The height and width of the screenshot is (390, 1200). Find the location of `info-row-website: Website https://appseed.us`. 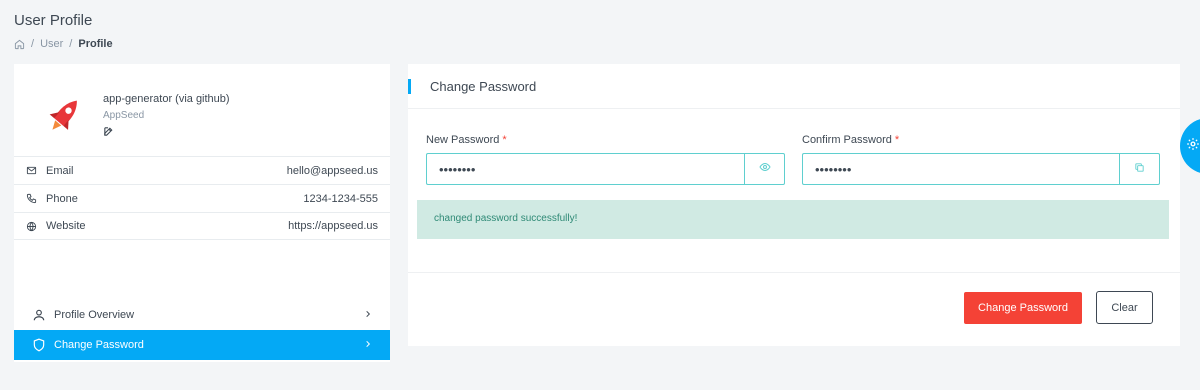

info-row-website: Website https://appseed.us is located at coordinates (202, 226).